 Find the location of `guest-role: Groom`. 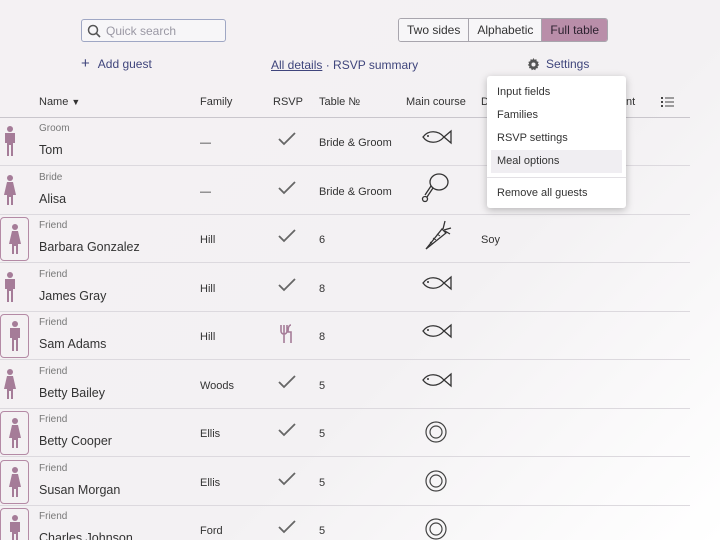

guest-role: Groom is located at coordinates (54, 128).